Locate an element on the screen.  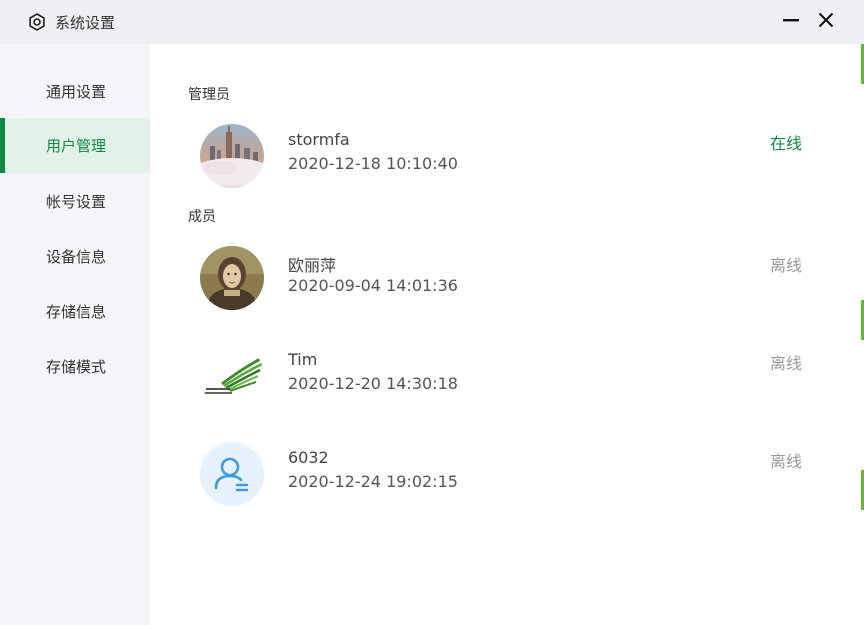
sidebar-item-device-info: 设备信息 is located at coordinates (75, 256).